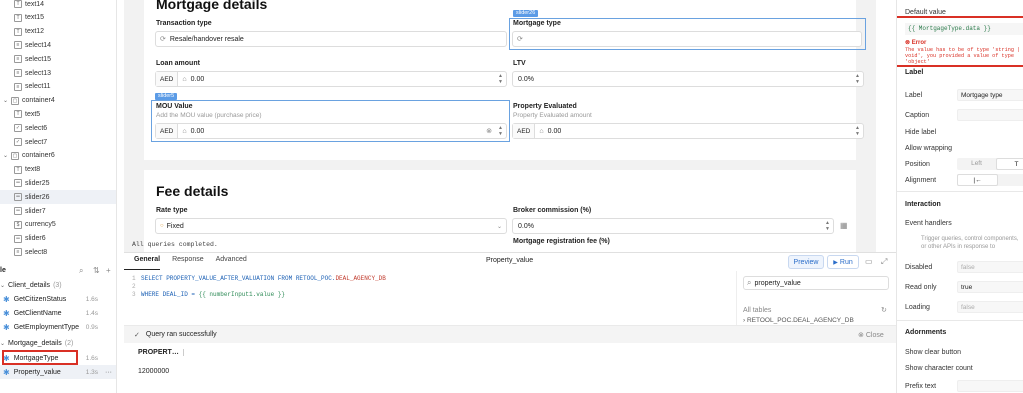  I want to click on query-name: GetCitizenStatus, so click(40, 299).